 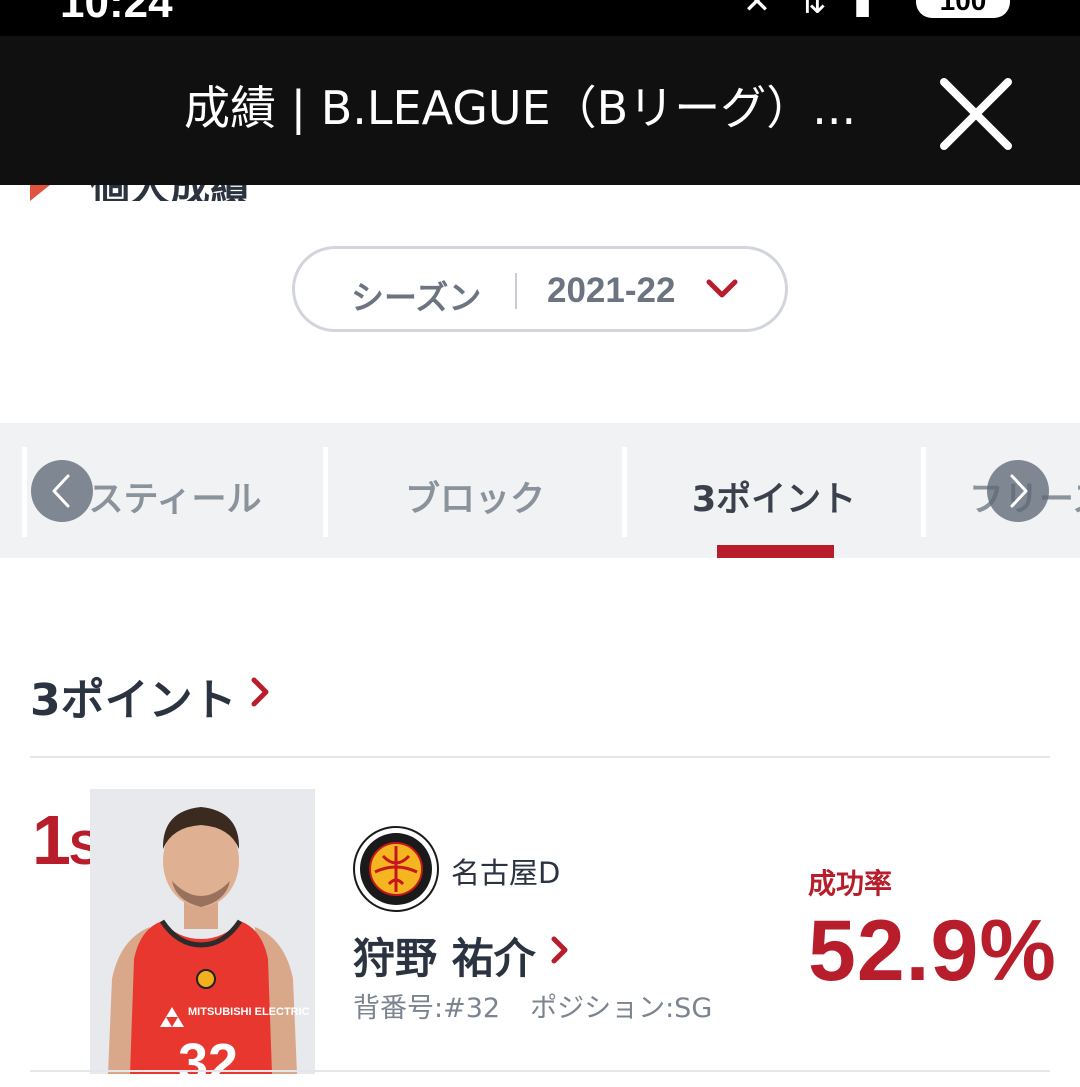 What do you see at coordinates (116, 13) in the screenshot?
I see `status-time: 10:24` at bounding box center [116, 13].